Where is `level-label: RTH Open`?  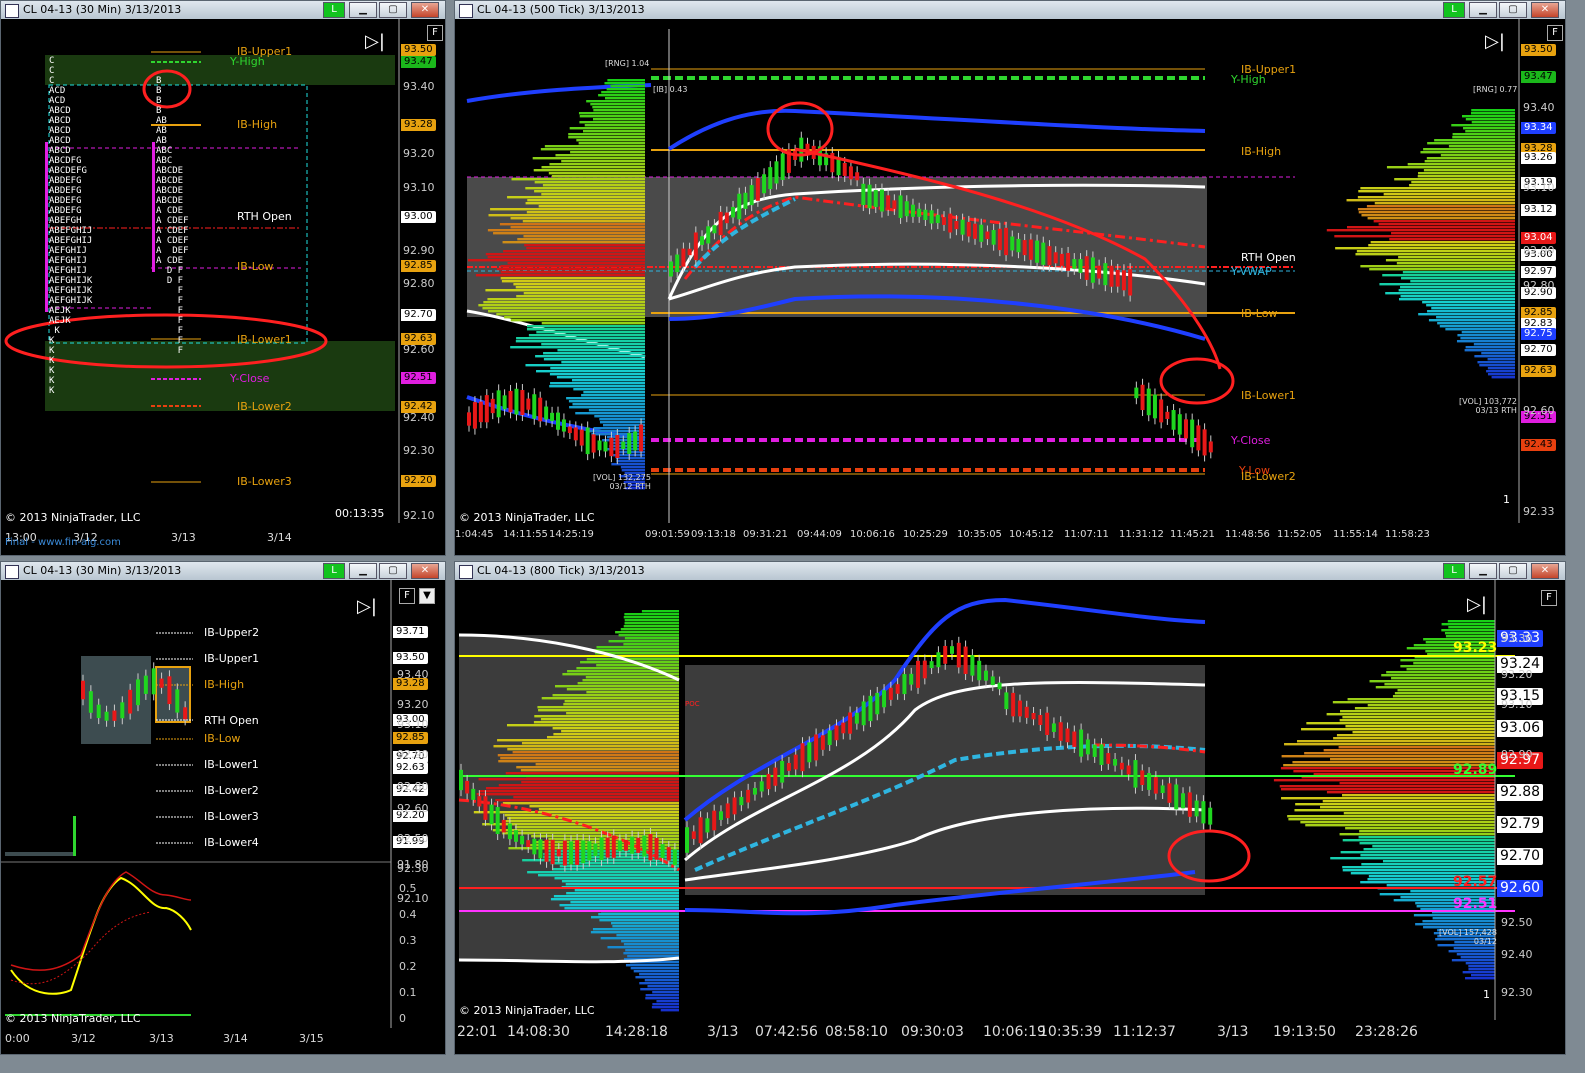 level-label: RTH Open is located at coordinates (231, 720).